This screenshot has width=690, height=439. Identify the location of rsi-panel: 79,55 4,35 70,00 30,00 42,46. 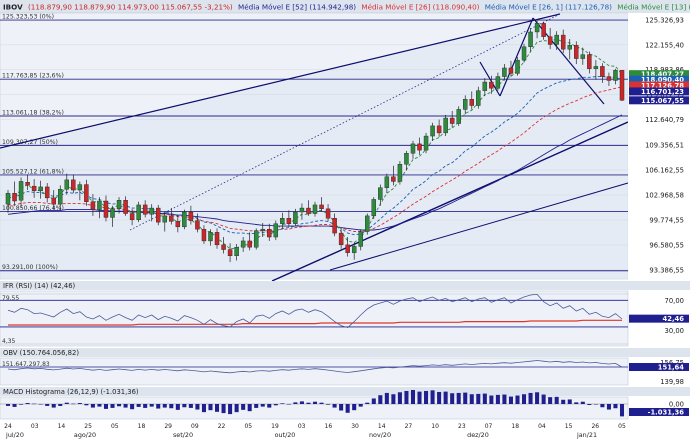
(344, 318).